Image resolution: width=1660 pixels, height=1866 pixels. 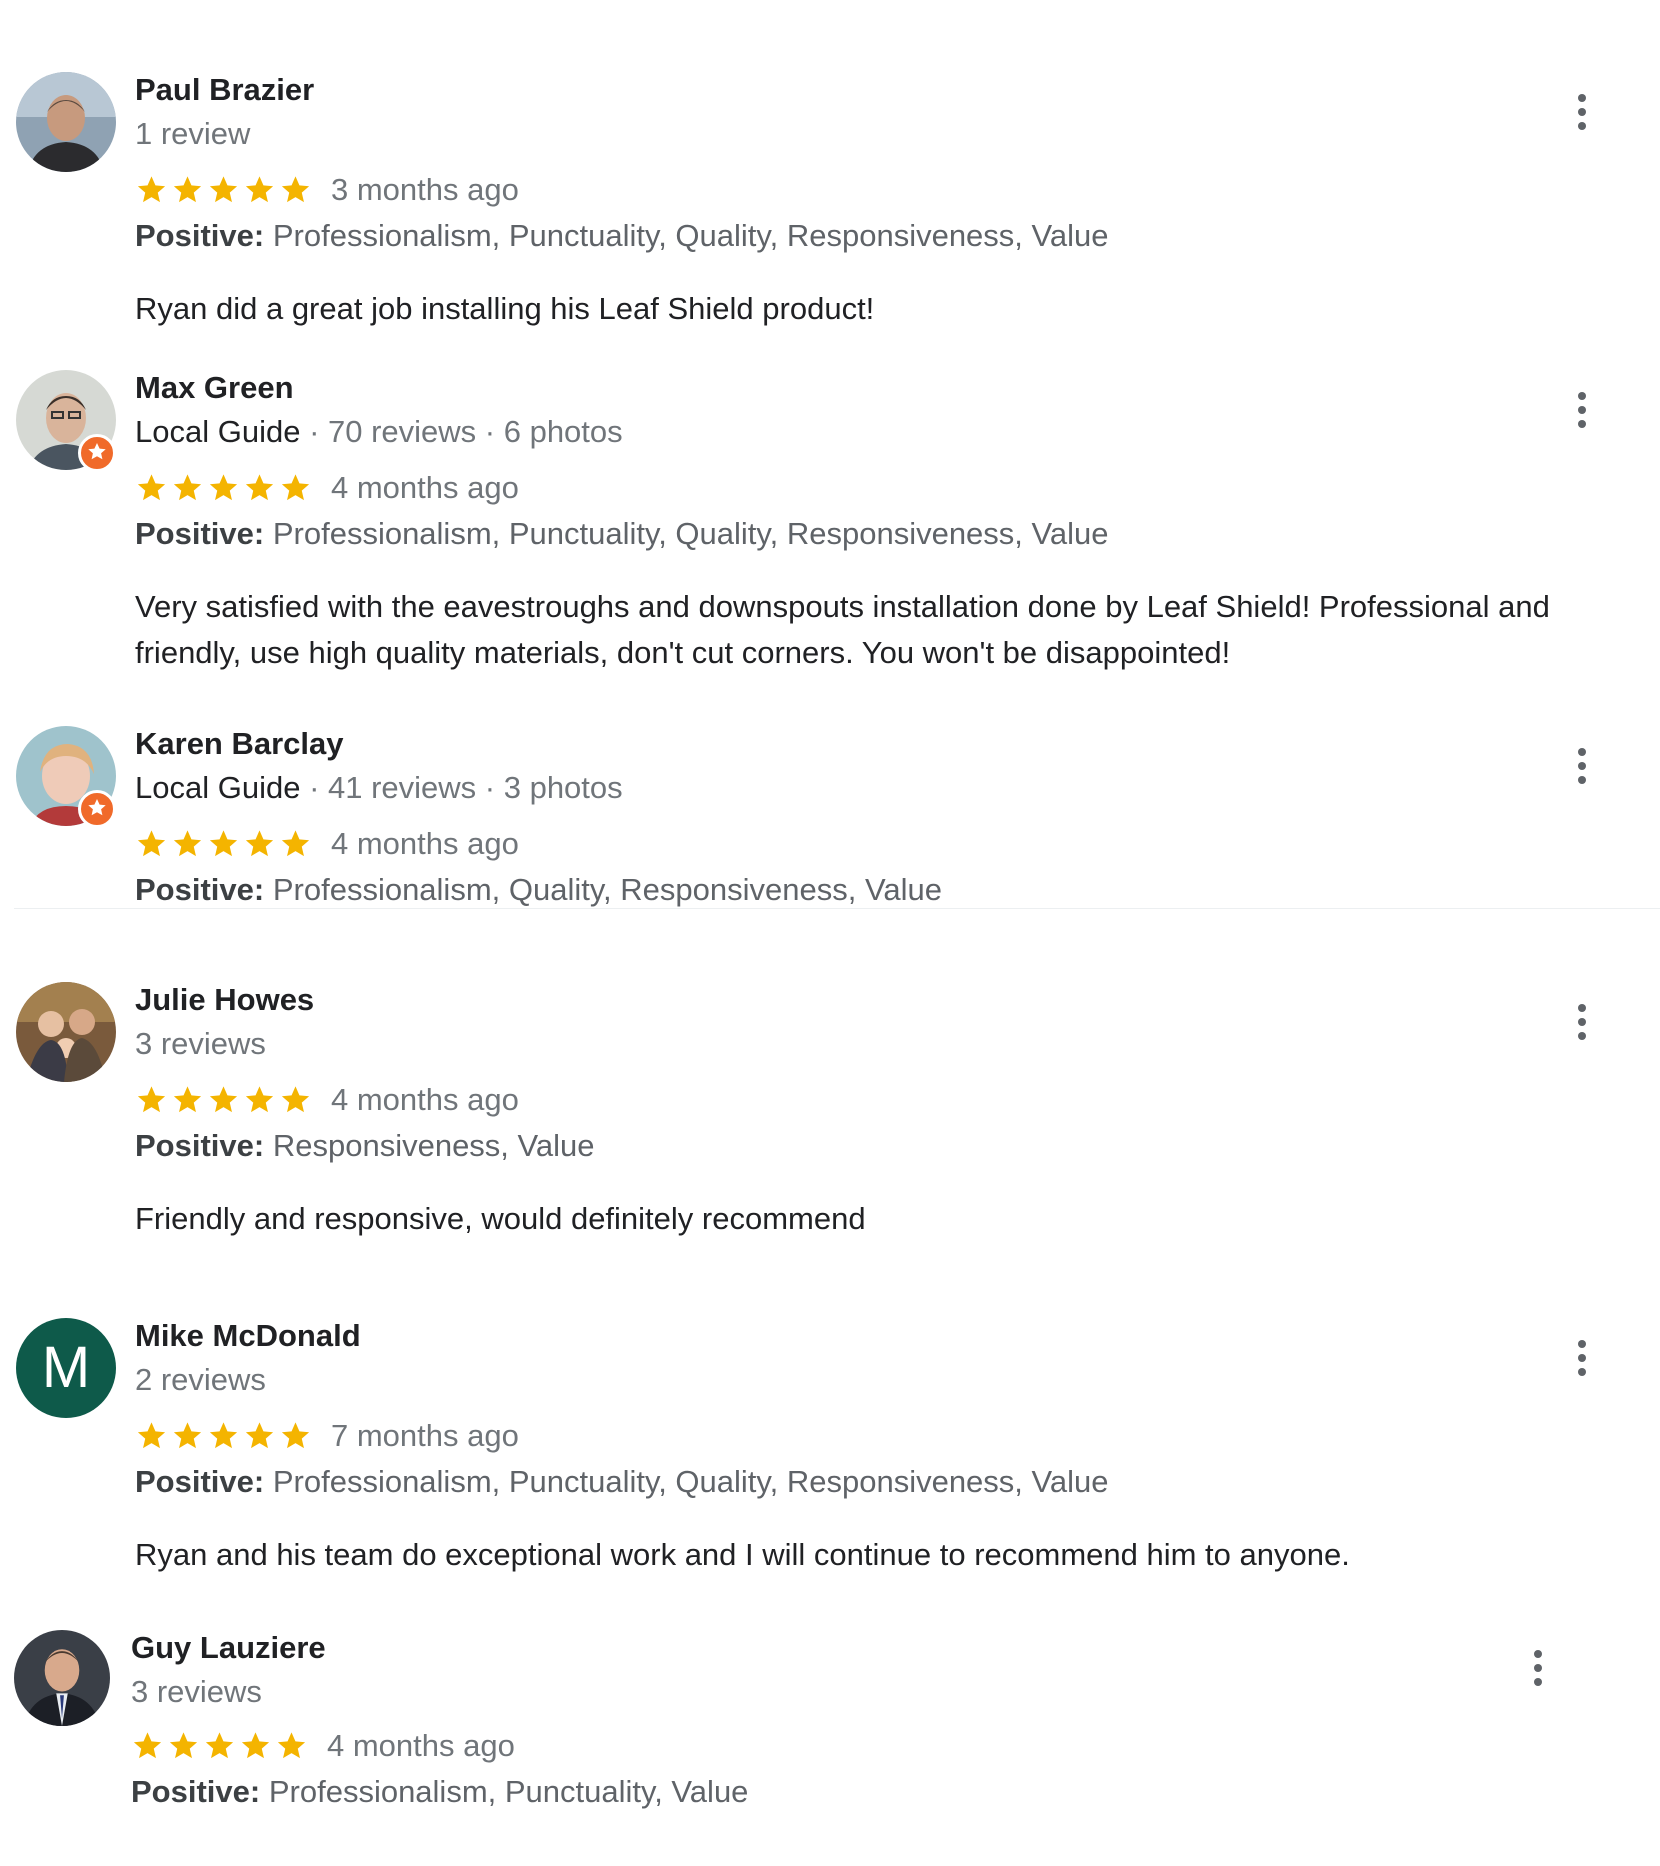 I want to click on reviewer-name: Julie Howes, so click(x=224, y=1000).